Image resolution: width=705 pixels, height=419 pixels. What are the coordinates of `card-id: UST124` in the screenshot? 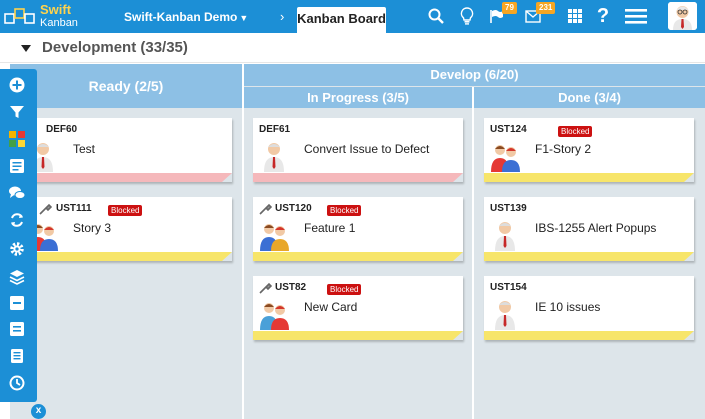 It's located at (508, 129).